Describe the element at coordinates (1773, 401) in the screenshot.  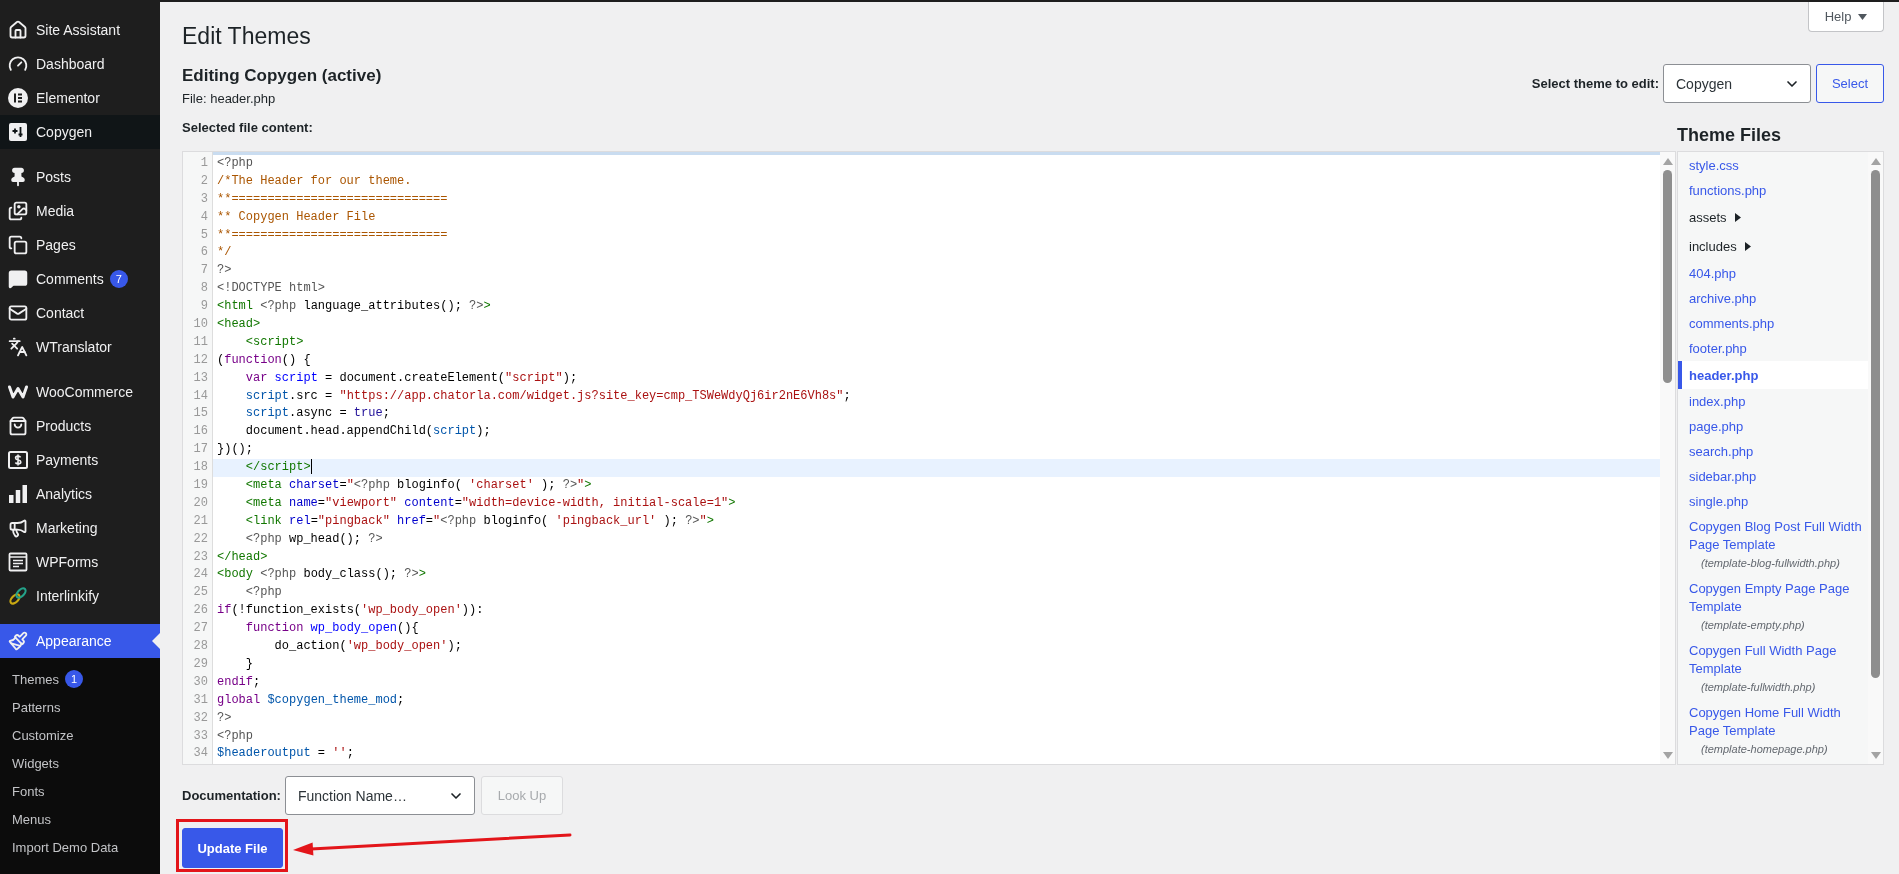
I see `file-link: index.php` at that location.